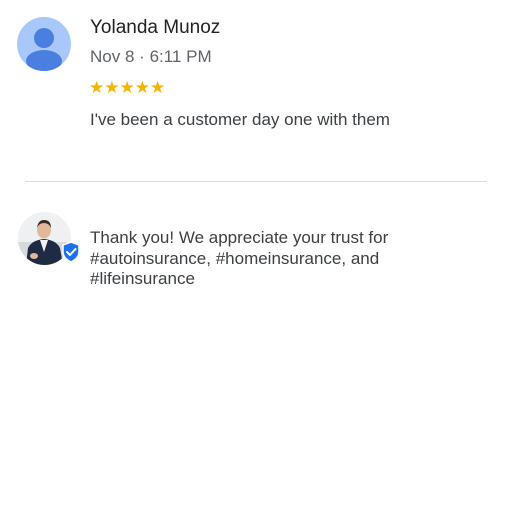 Image resolution: width=512 pixels, height=512 pixels. I want to click on reply-line: Thank you! We appreciate your trust for, so click(239, 237).